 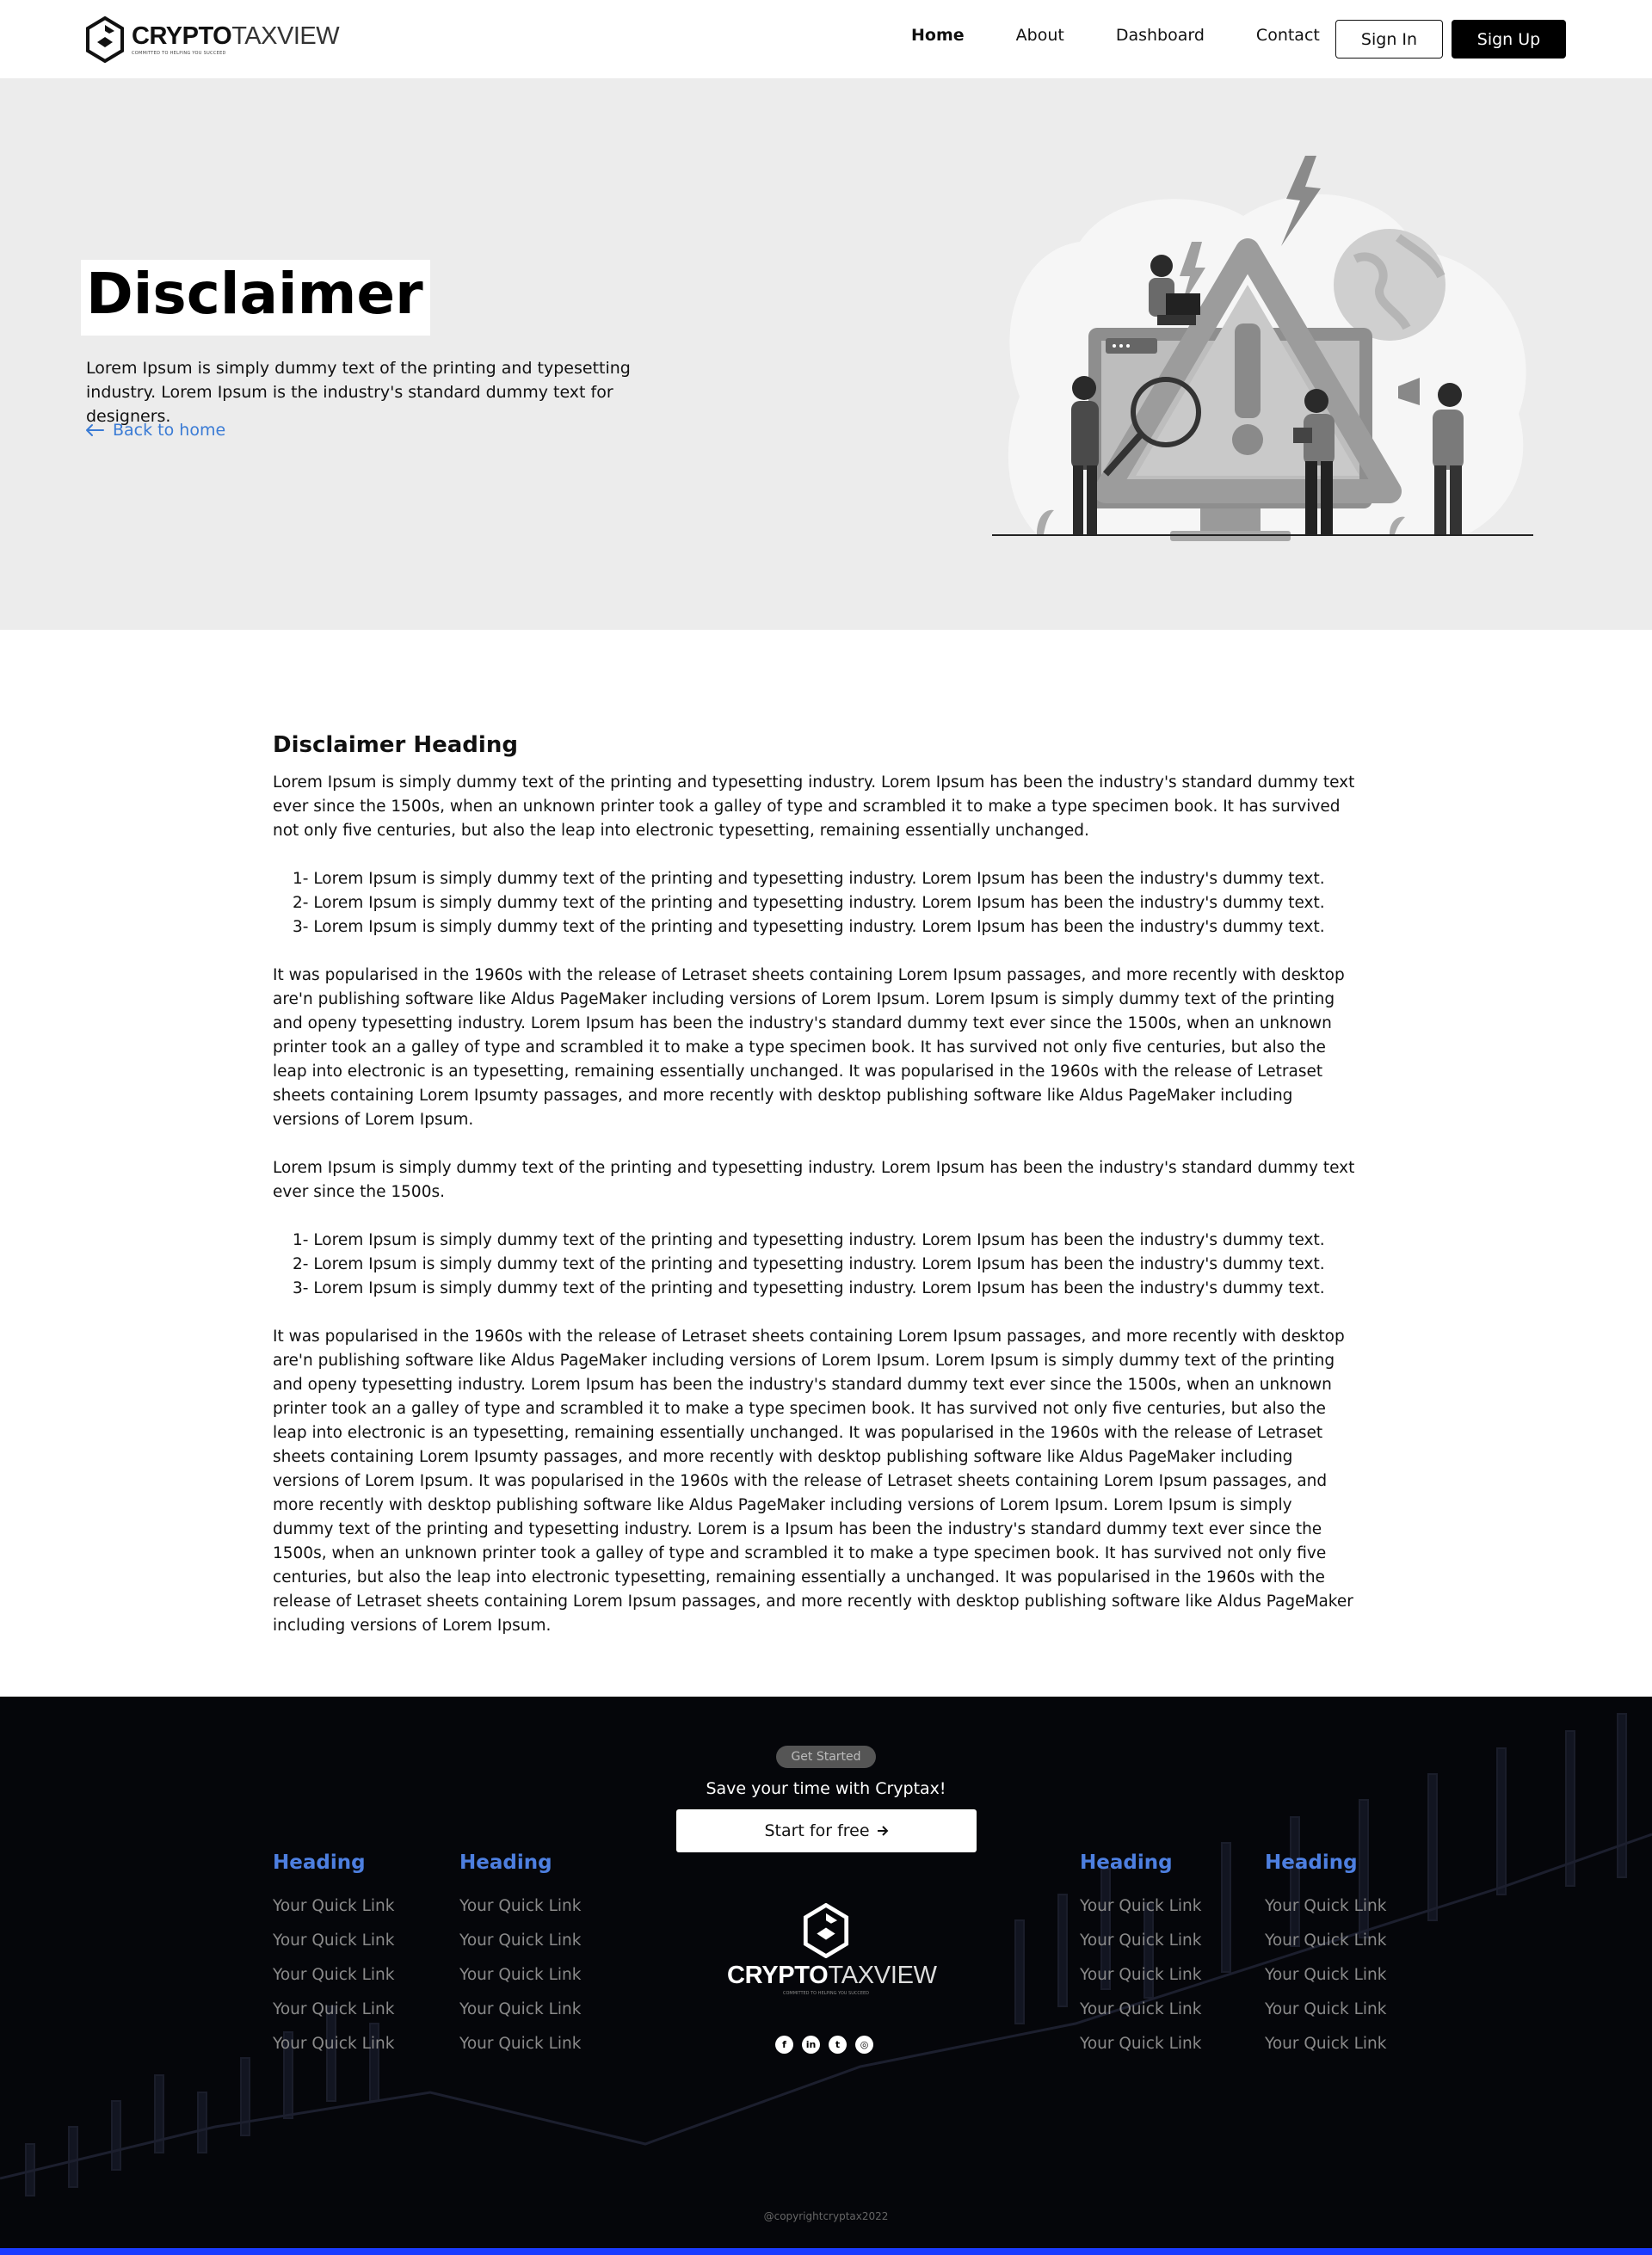 What do you see at coordinates (882, 1831) in the screenshot?
I see `arrow-right-icon` at bounding box center [882, 1831].